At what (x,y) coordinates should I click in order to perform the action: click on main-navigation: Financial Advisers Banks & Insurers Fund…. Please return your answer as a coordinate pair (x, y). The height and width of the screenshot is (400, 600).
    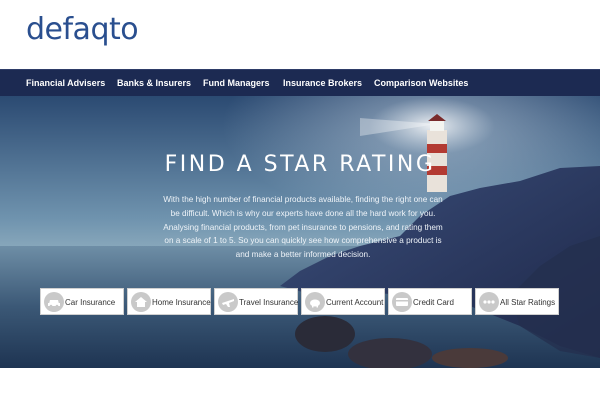
    Looking at the image, I should click on (300, 82).